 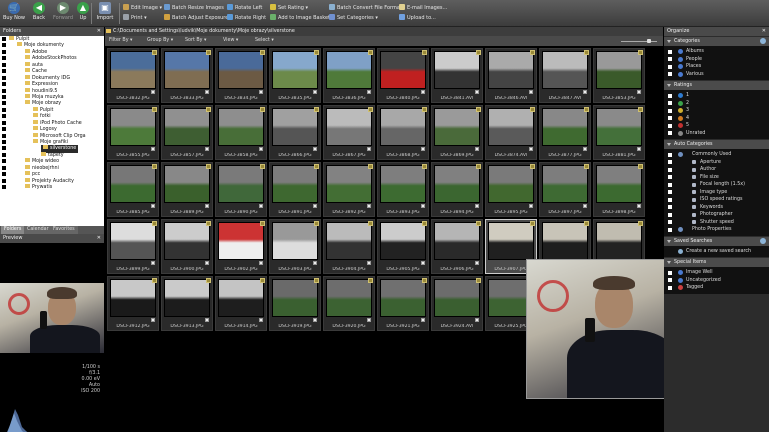 I want to click on thumbnail: DSCF3900.JPG, so click(x=187, y=246).